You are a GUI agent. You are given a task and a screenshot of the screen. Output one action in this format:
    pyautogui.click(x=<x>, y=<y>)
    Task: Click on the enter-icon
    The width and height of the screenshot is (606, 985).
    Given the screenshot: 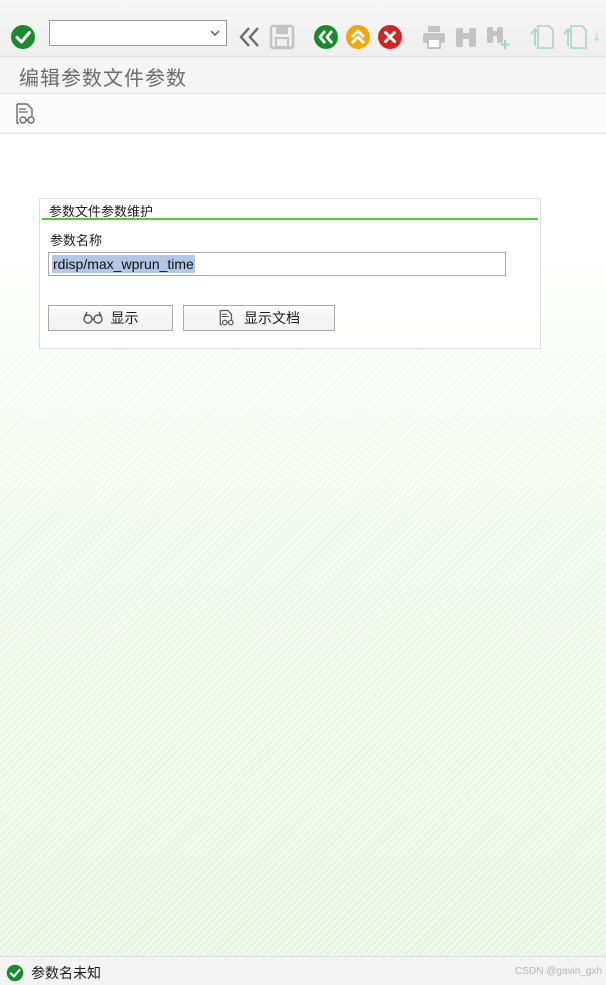 What is the action you would take?
    pyautogui.click(x=23, y=37)
    